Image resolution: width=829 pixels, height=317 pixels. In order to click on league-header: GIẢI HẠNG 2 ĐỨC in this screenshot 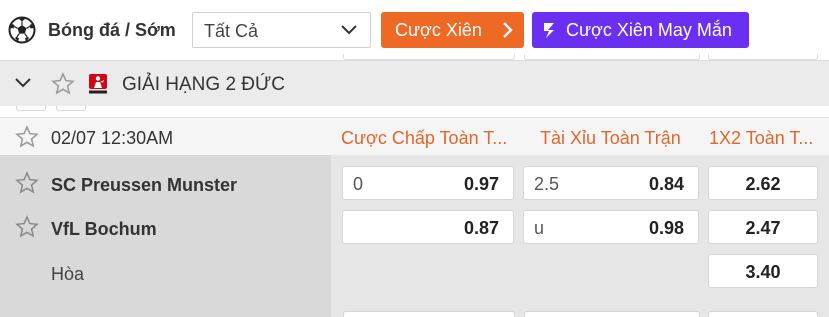, I will do `click(414, 83)`.